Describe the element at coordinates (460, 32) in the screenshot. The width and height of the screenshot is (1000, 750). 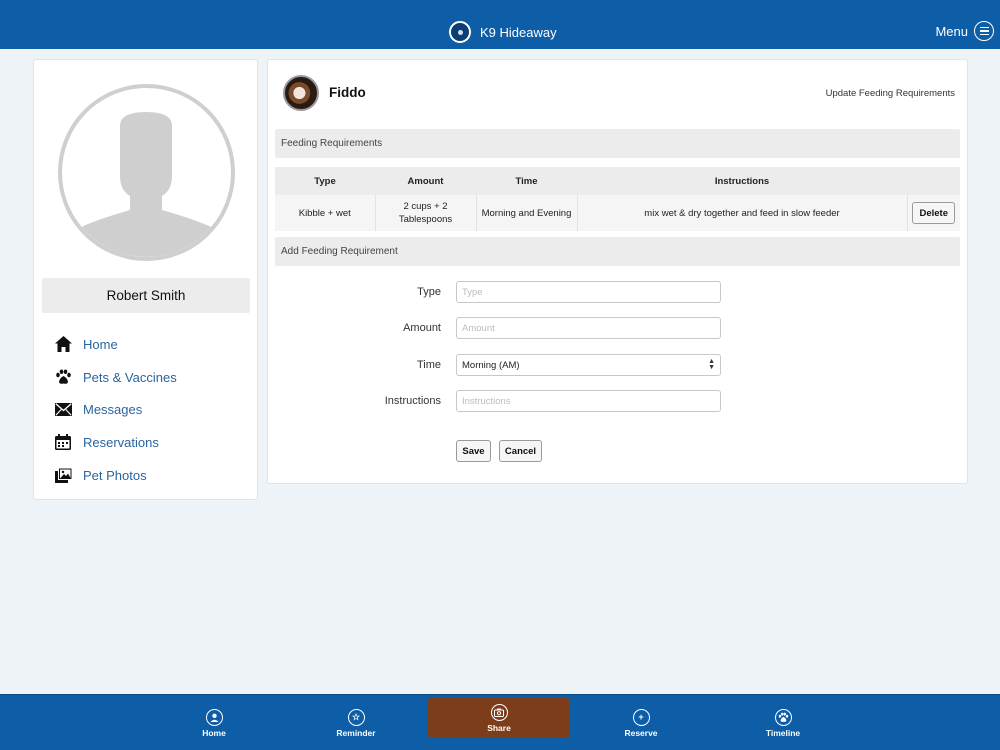
I see `logo-icon` at that location.